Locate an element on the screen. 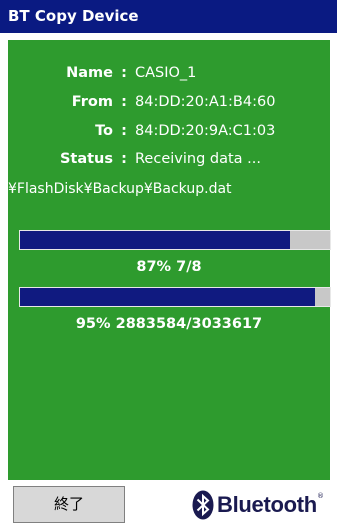 The image size is (337, 525). from-value: 84:DD:20:A1:B4:60 is located at coordinates (205, 102).